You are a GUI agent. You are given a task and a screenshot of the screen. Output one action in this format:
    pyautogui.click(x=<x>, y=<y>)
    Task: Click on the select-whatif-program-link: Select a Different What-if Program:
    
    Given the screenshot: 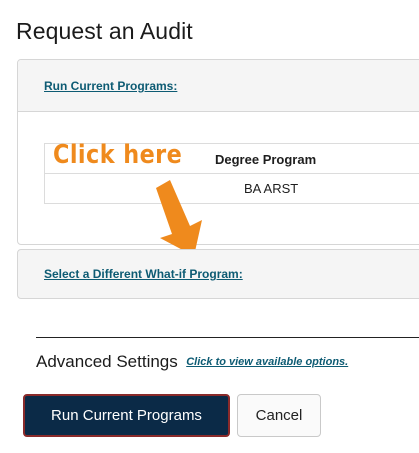 What is the action you would take?
    pyautogui.click(x=143, y=274)
    